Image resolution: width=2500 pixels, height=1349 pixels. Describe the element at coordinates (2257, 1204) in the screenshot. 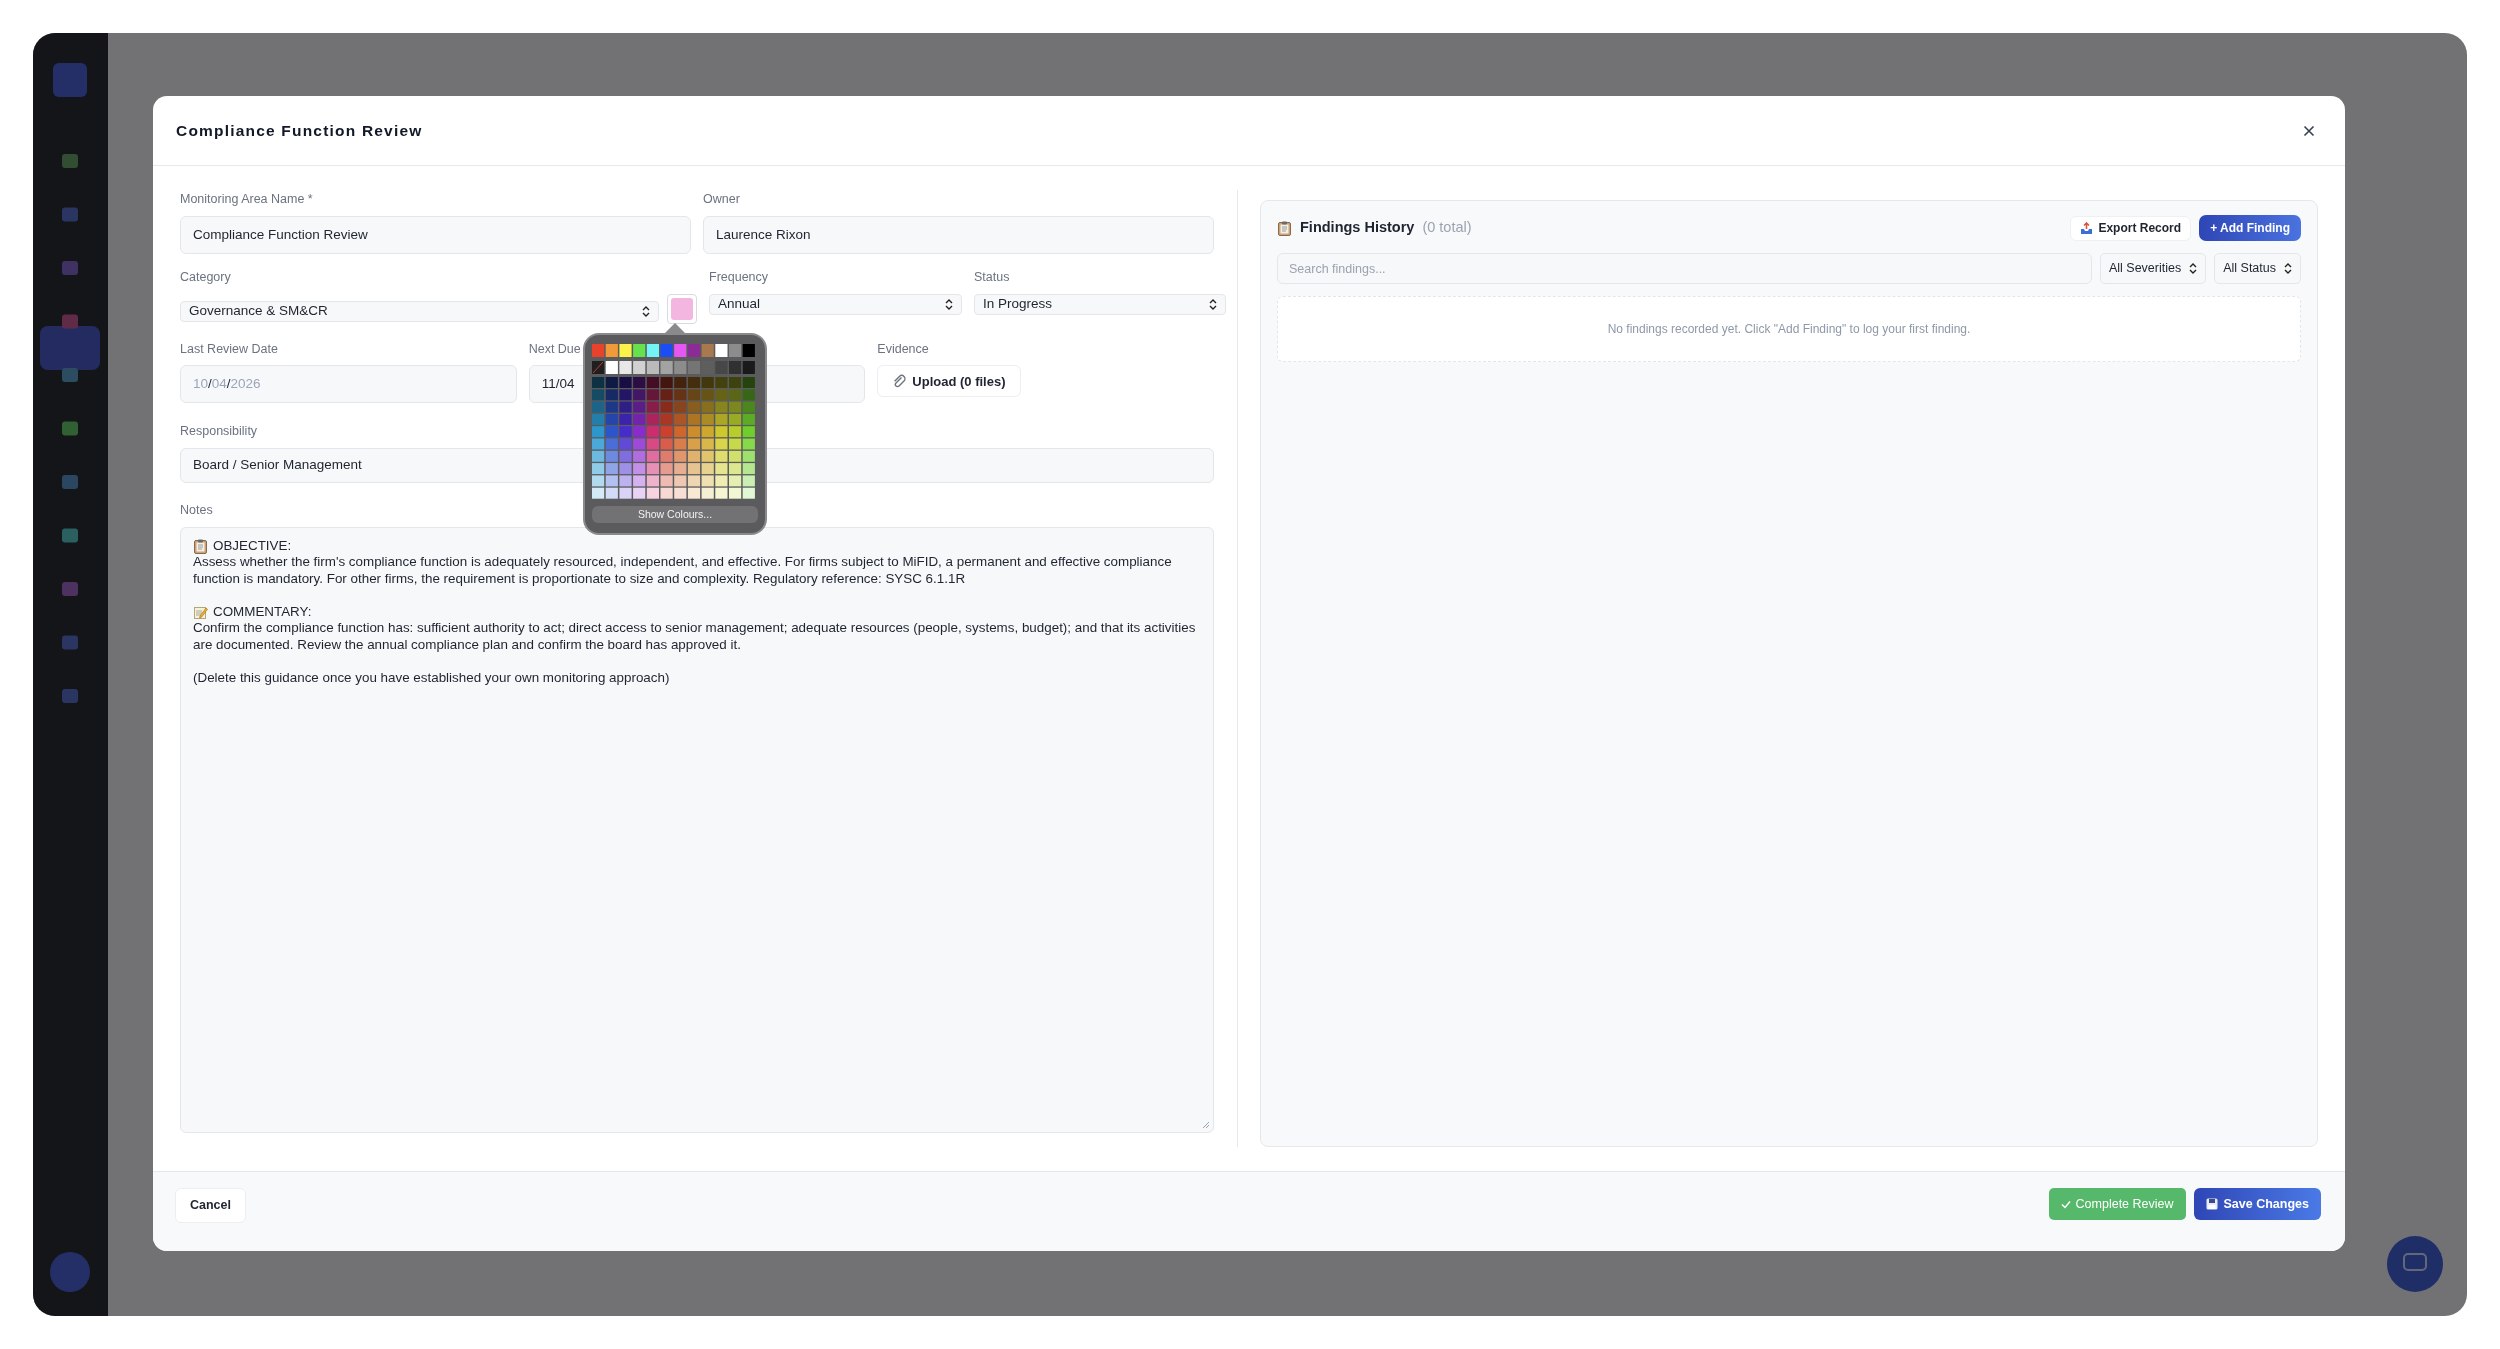

I see `save-changes-button: Save Changes` at that location.